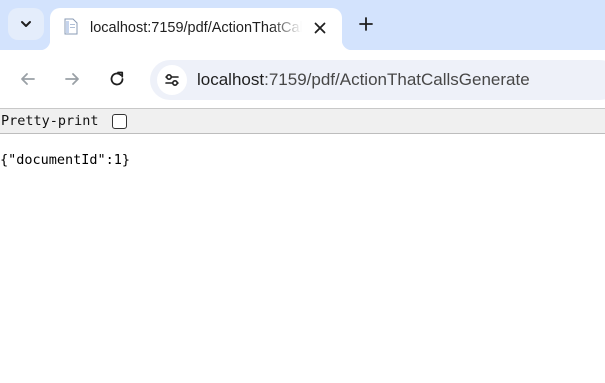 This screenshot has height=383, width=605. I want to click on arrow-left-icon, so click(28, 79).